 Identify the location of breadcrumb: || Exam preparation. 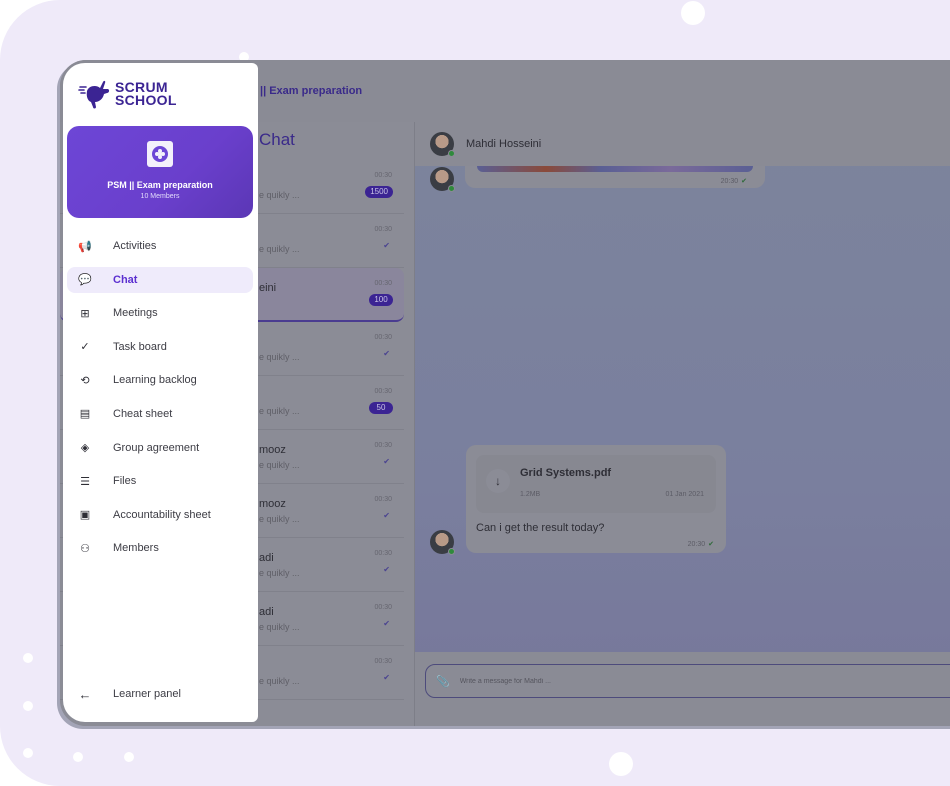
(311, 91).